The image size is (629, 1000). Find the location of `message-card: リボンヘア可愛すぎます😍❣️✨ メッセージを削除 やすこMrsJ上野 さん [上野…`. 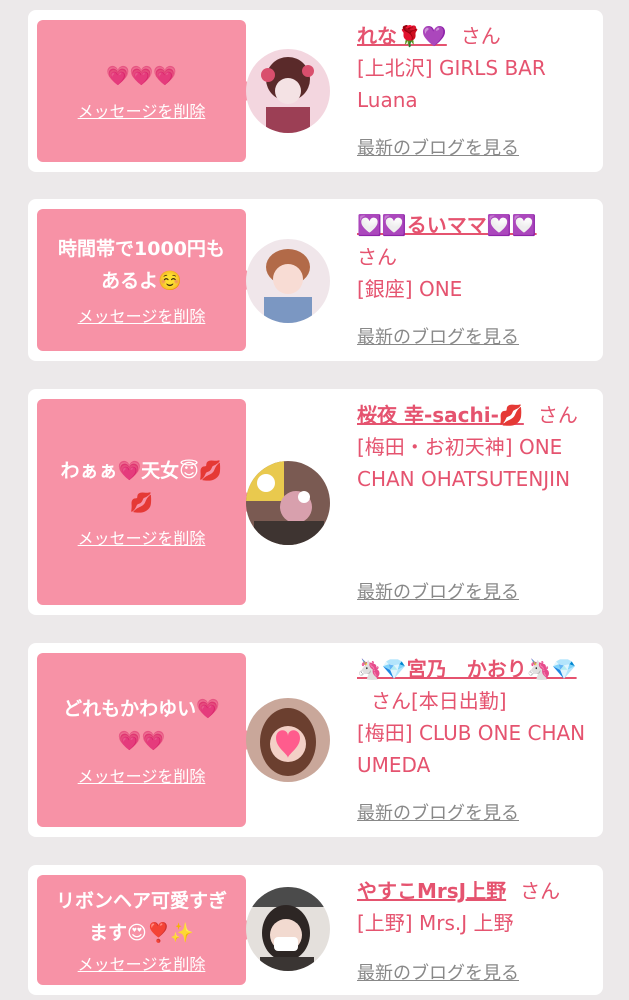

message-card: リボンヘア可愛すぎます😍❣️✨ メッセージを削除 やすこMrsJ上野 さん [上野… is located at coordinates (315, 930).